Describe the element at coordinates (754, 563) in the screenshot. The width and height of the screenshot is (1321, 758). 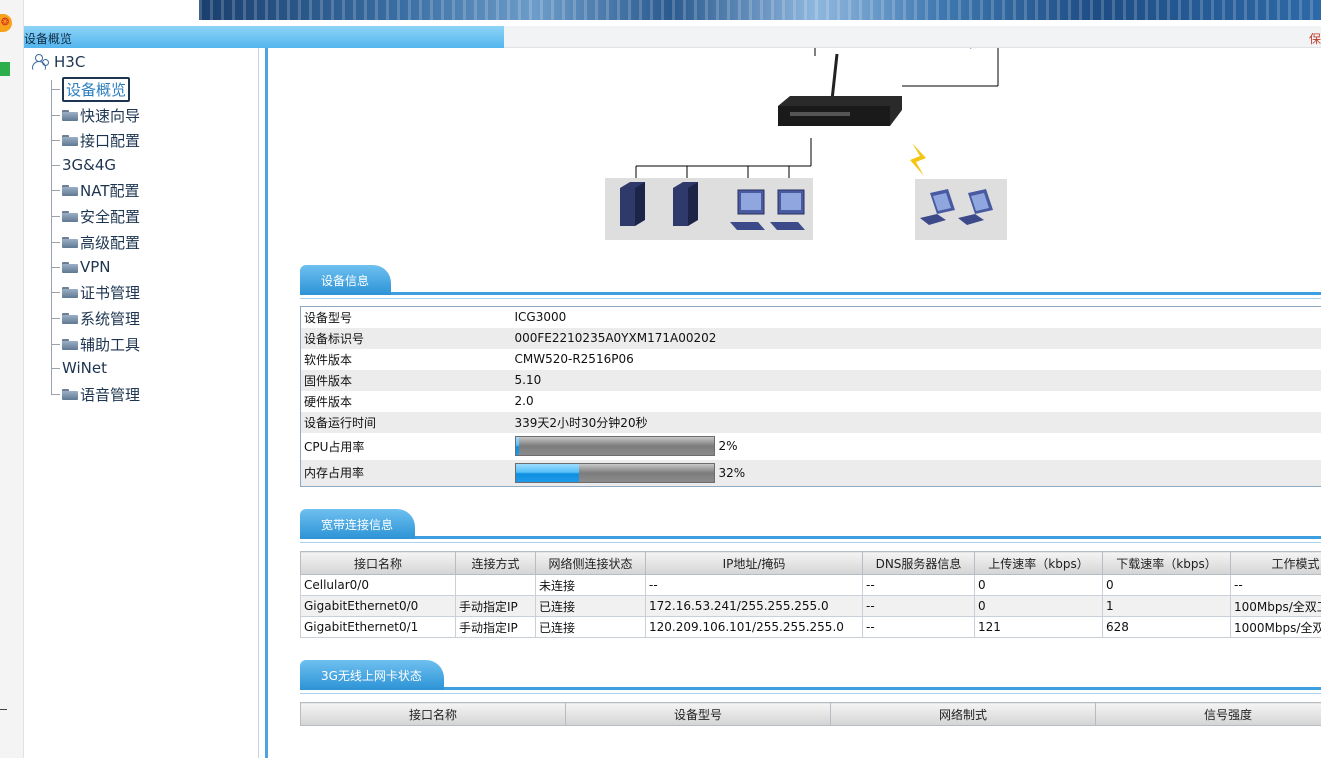
I see `column-header: IP地址/掩码` at that location.